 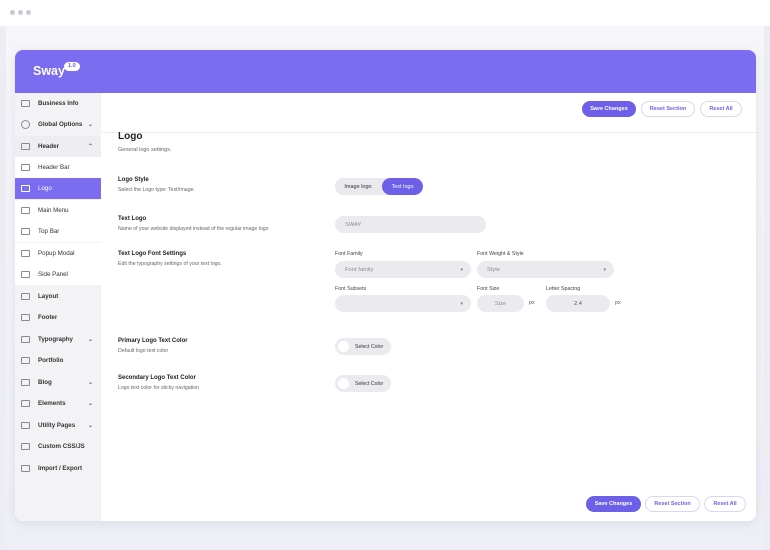 I want to click on sidebar-item-top-bar: Top Bar, so click(x=58, y=231).